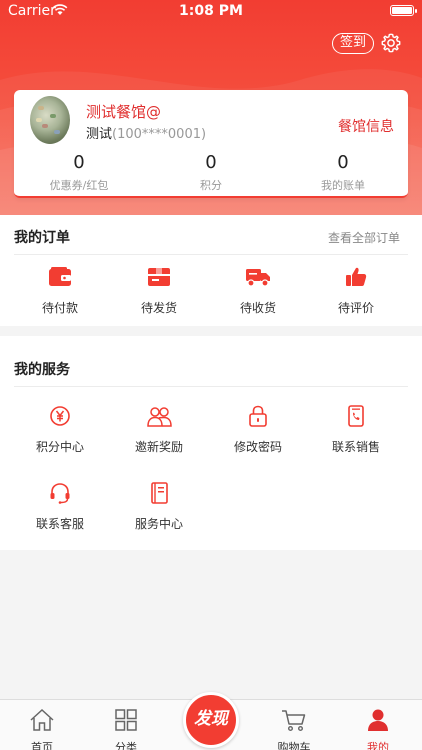  What do you see at coordinates (99, 134) in the screenshot?
I see `user-name: 测试` at bounding box center [99, 134].